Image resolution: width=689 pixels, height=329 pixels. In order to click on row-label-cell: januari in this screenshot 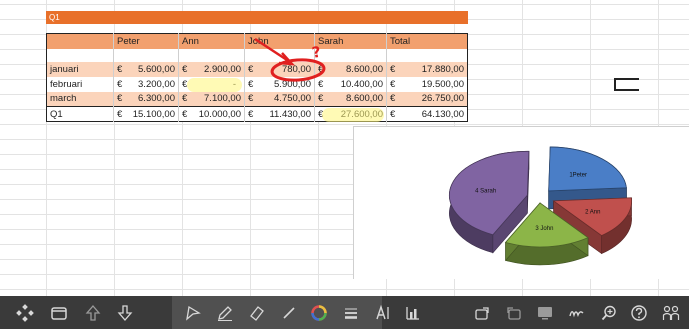, I will do `click(80, 69)`.